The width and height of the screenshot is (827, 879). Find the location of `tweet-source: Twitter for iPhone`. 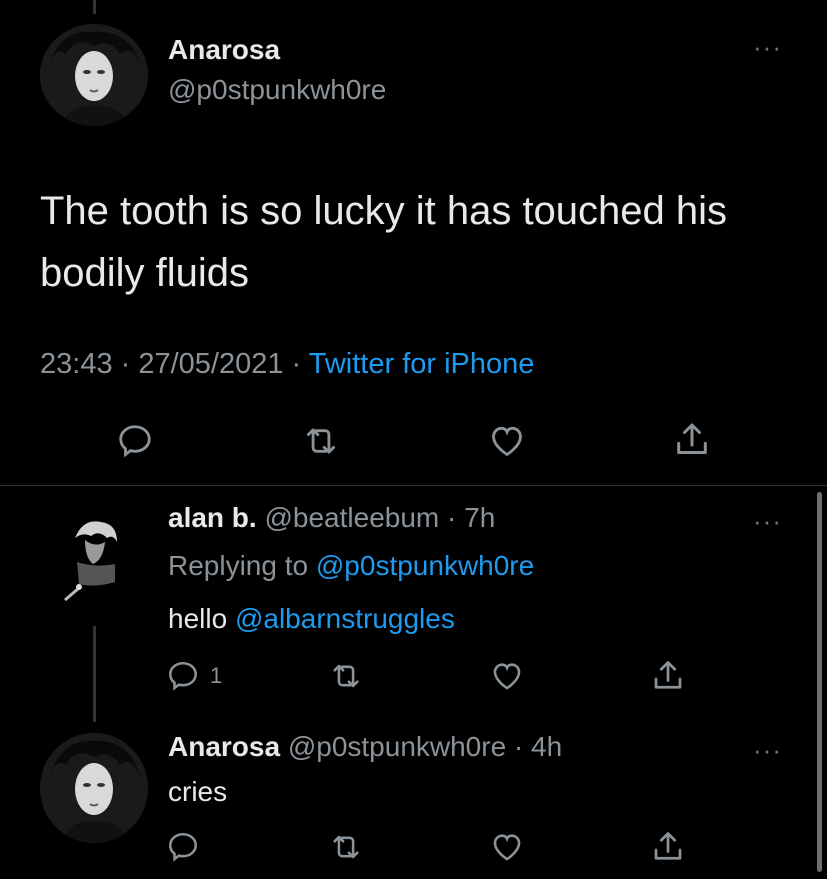

tweet-source: Twitter for iPhone is located at coordinates (422, 364).